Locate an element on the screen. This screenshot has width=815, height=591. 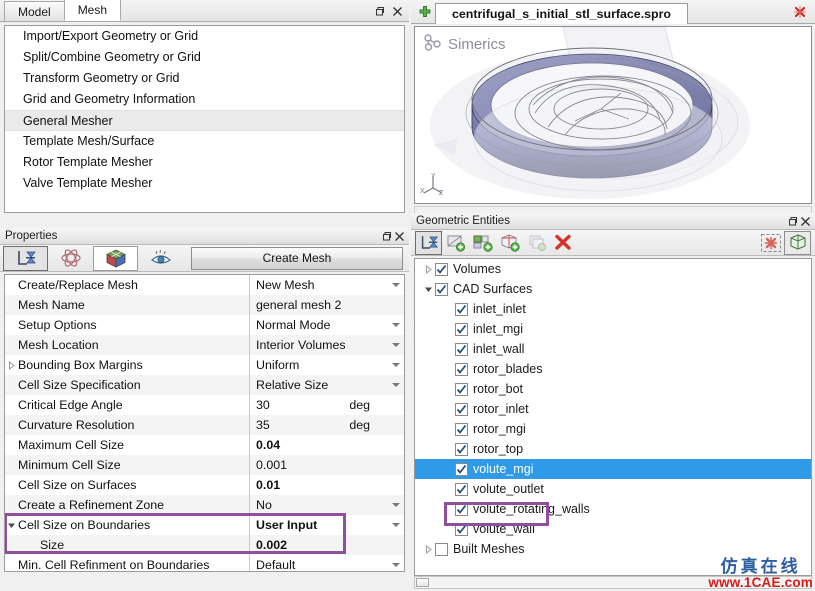
property-row: Bounding Box Margins Uniform is located at coordinates (204, 365).